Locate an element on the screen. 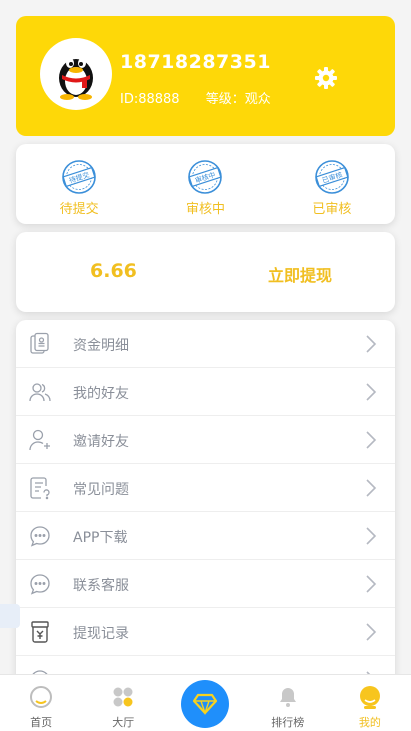  status-label: 已审核 is located at coordinates (332, 209).